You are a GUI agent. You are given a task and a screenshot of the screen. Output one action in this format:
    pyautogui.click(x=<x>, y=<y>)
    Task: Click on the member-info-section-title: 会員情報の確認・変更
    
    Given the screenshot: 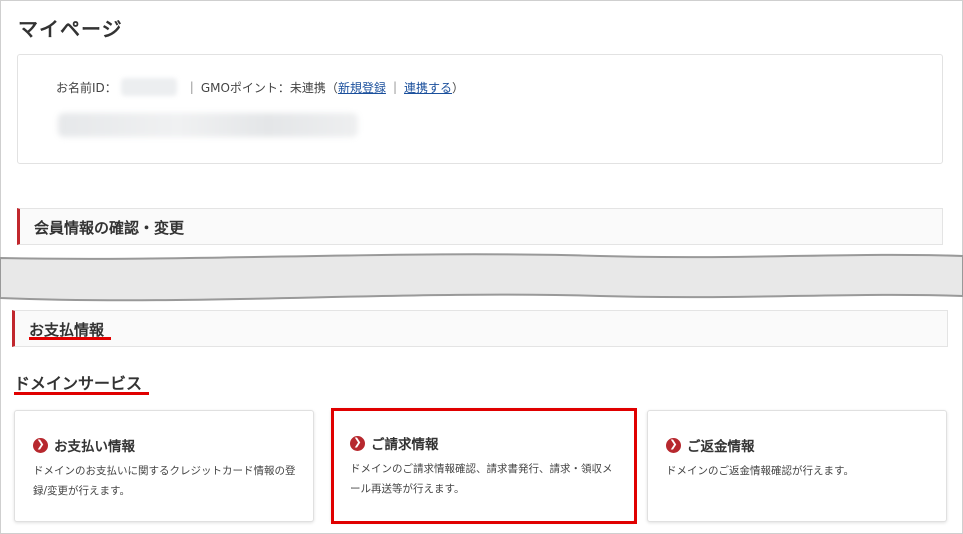 What is the action you would take?
    pyautogui.click(x=109, y=228)
    